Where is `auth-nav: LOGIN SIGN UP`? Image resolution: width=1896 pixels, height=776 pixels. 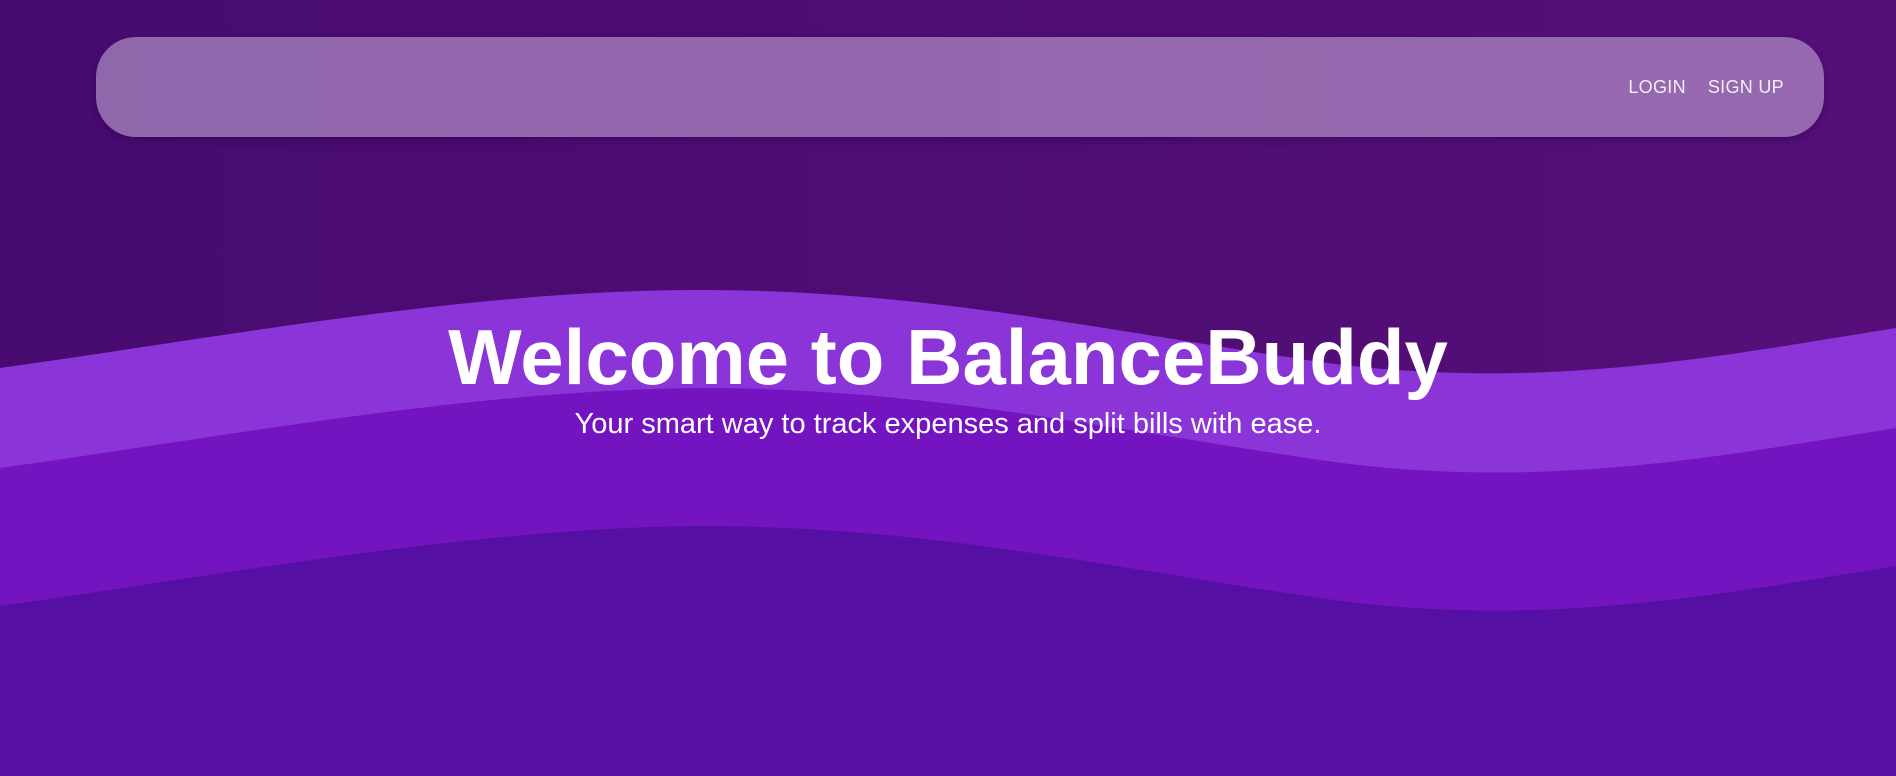 auth-nav: LOGIN SIGN UP is located at coordinates (1706, 87).